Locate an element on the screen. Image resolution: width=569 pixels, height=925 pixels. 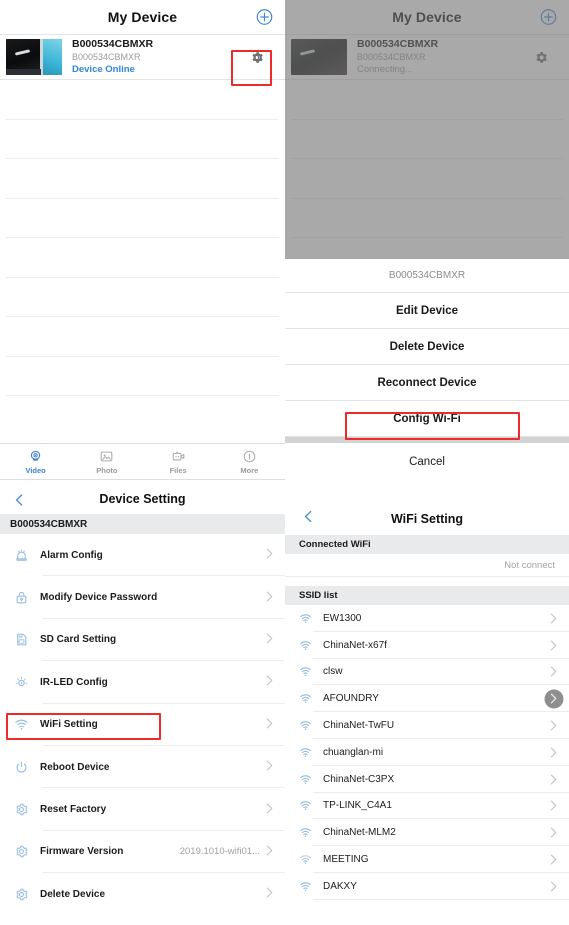
setting-row-wifi-setting: WiFi Setting is located at coordinates (142, 725).